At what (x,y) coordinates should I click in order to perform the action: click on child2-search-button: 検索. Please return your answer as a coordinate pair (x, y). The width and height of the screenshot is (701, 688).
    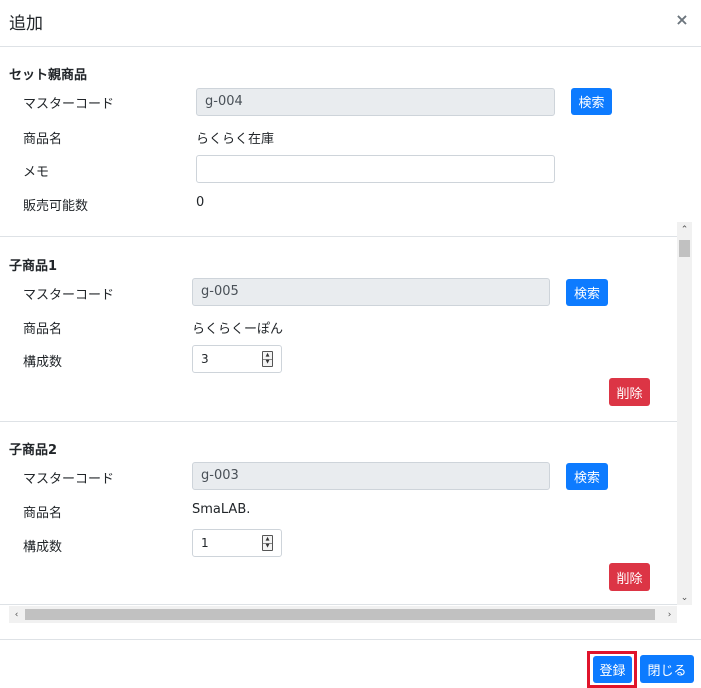
    Looking at the image, I should click on (587, 476).